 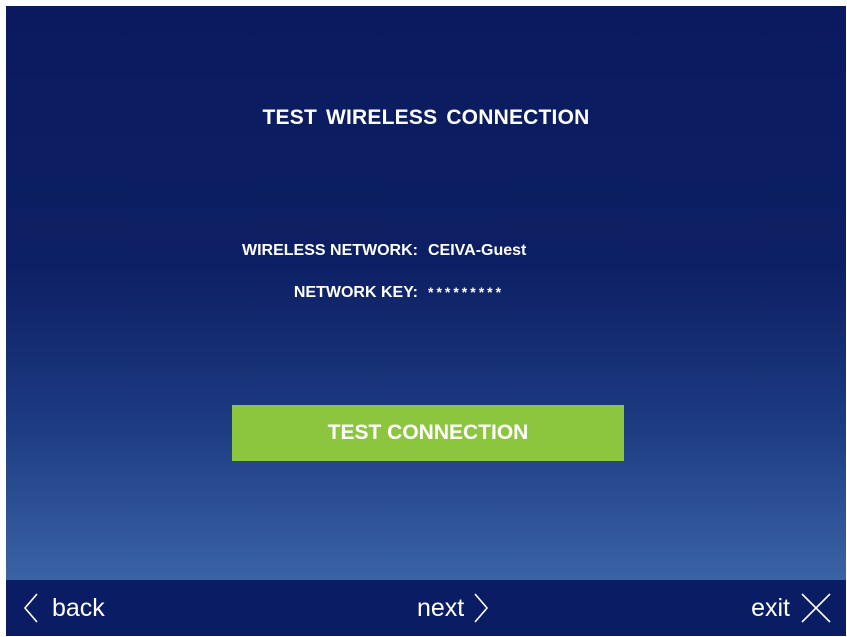 I want to click on network-key-row: NETWORK KEY: *********, so click(x=426, y=296).